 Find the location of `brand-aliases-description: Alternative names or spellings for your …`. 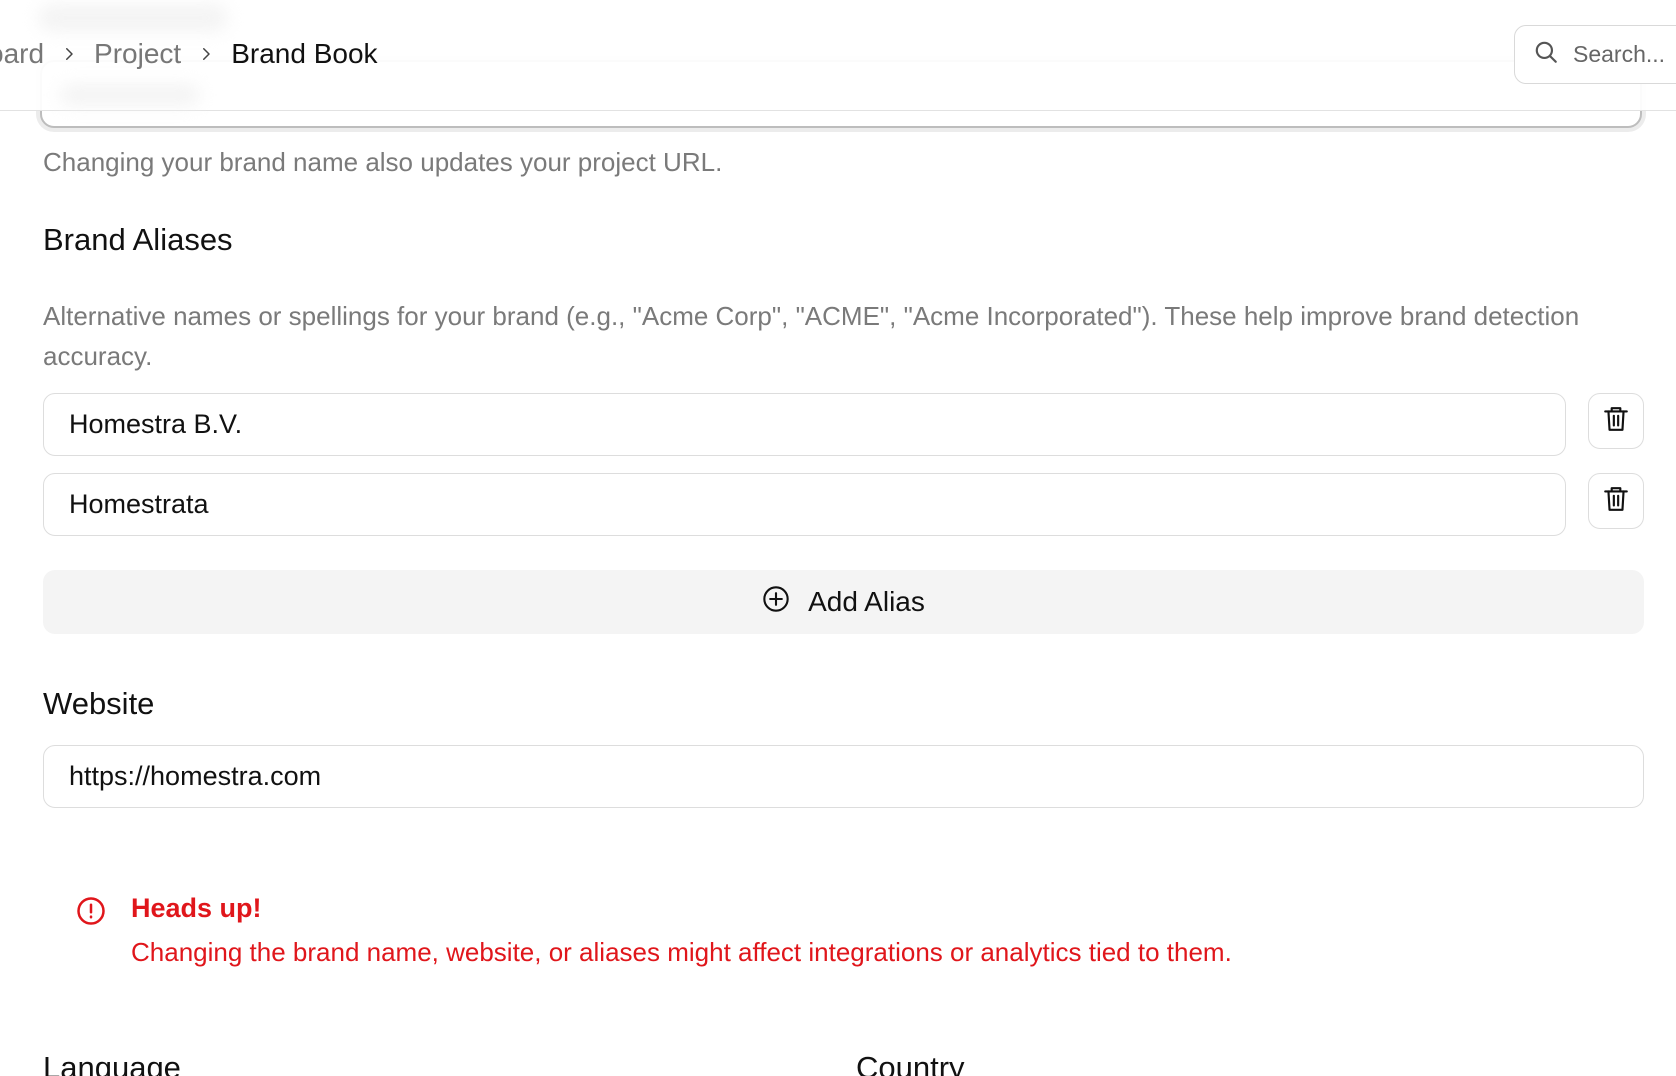

brand-aliases-description: Alternative names or spellings for your … is located at coordinates (811, 336).